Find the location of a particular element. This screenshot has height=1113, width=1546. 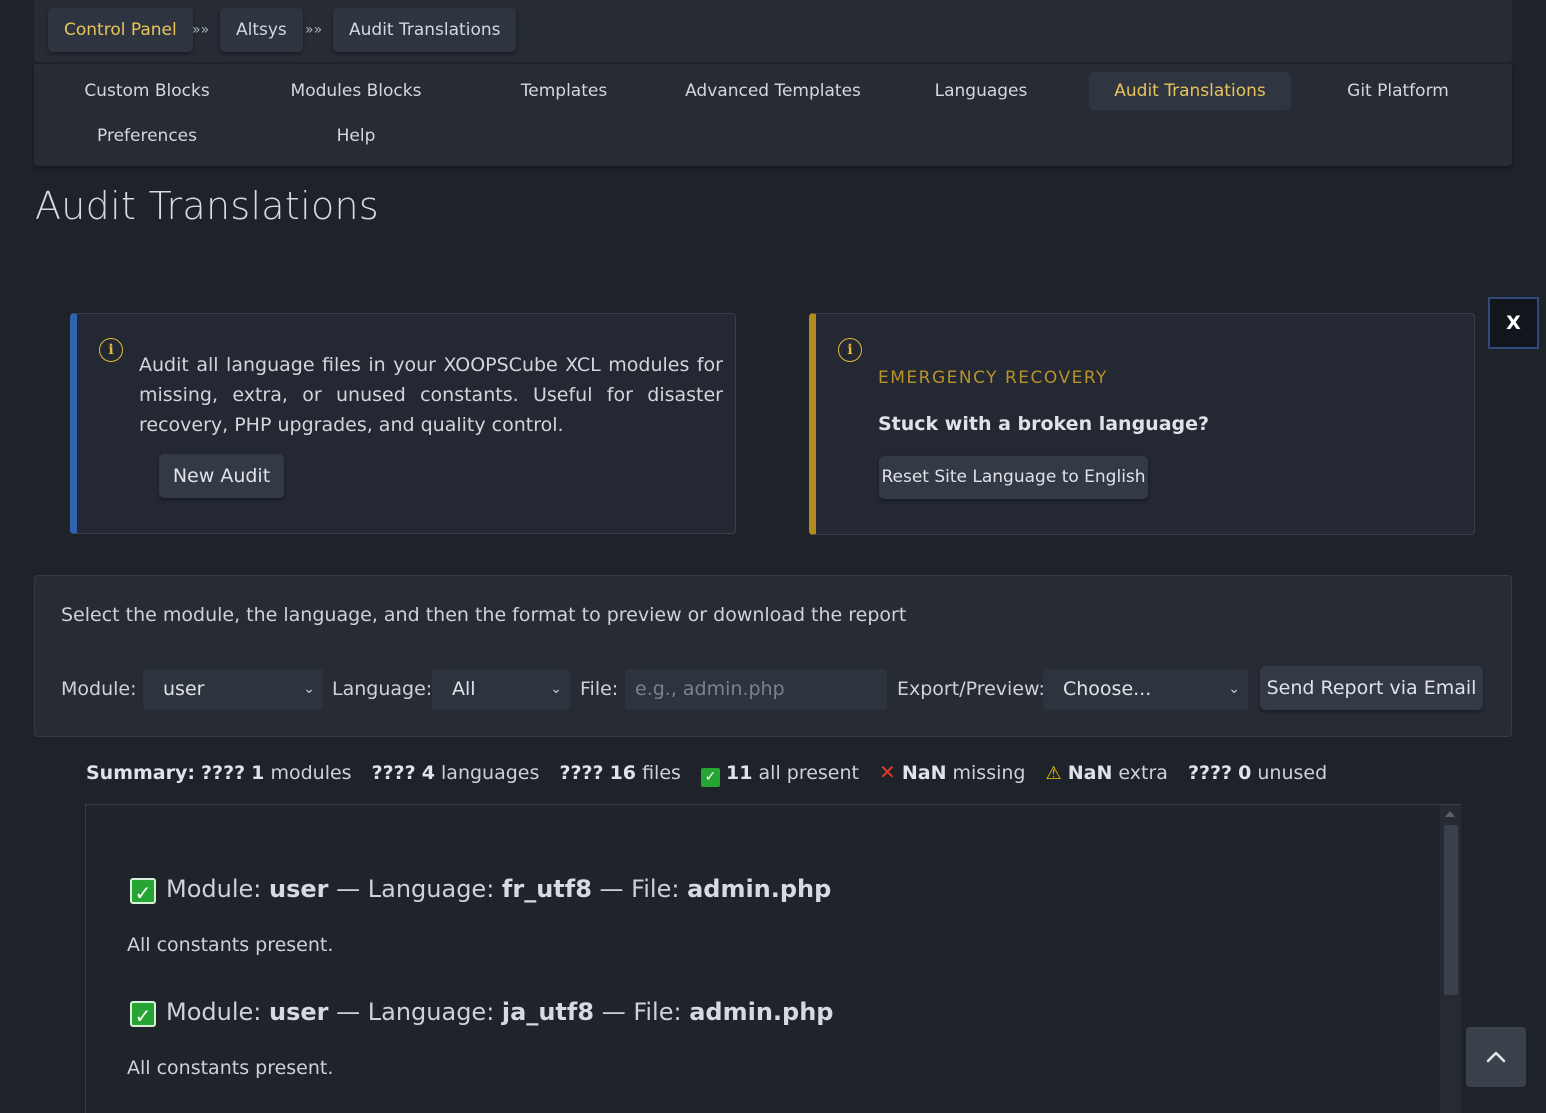

emergency-title: EMERGENCY RECOVERY is located at coordinates (993, 378).